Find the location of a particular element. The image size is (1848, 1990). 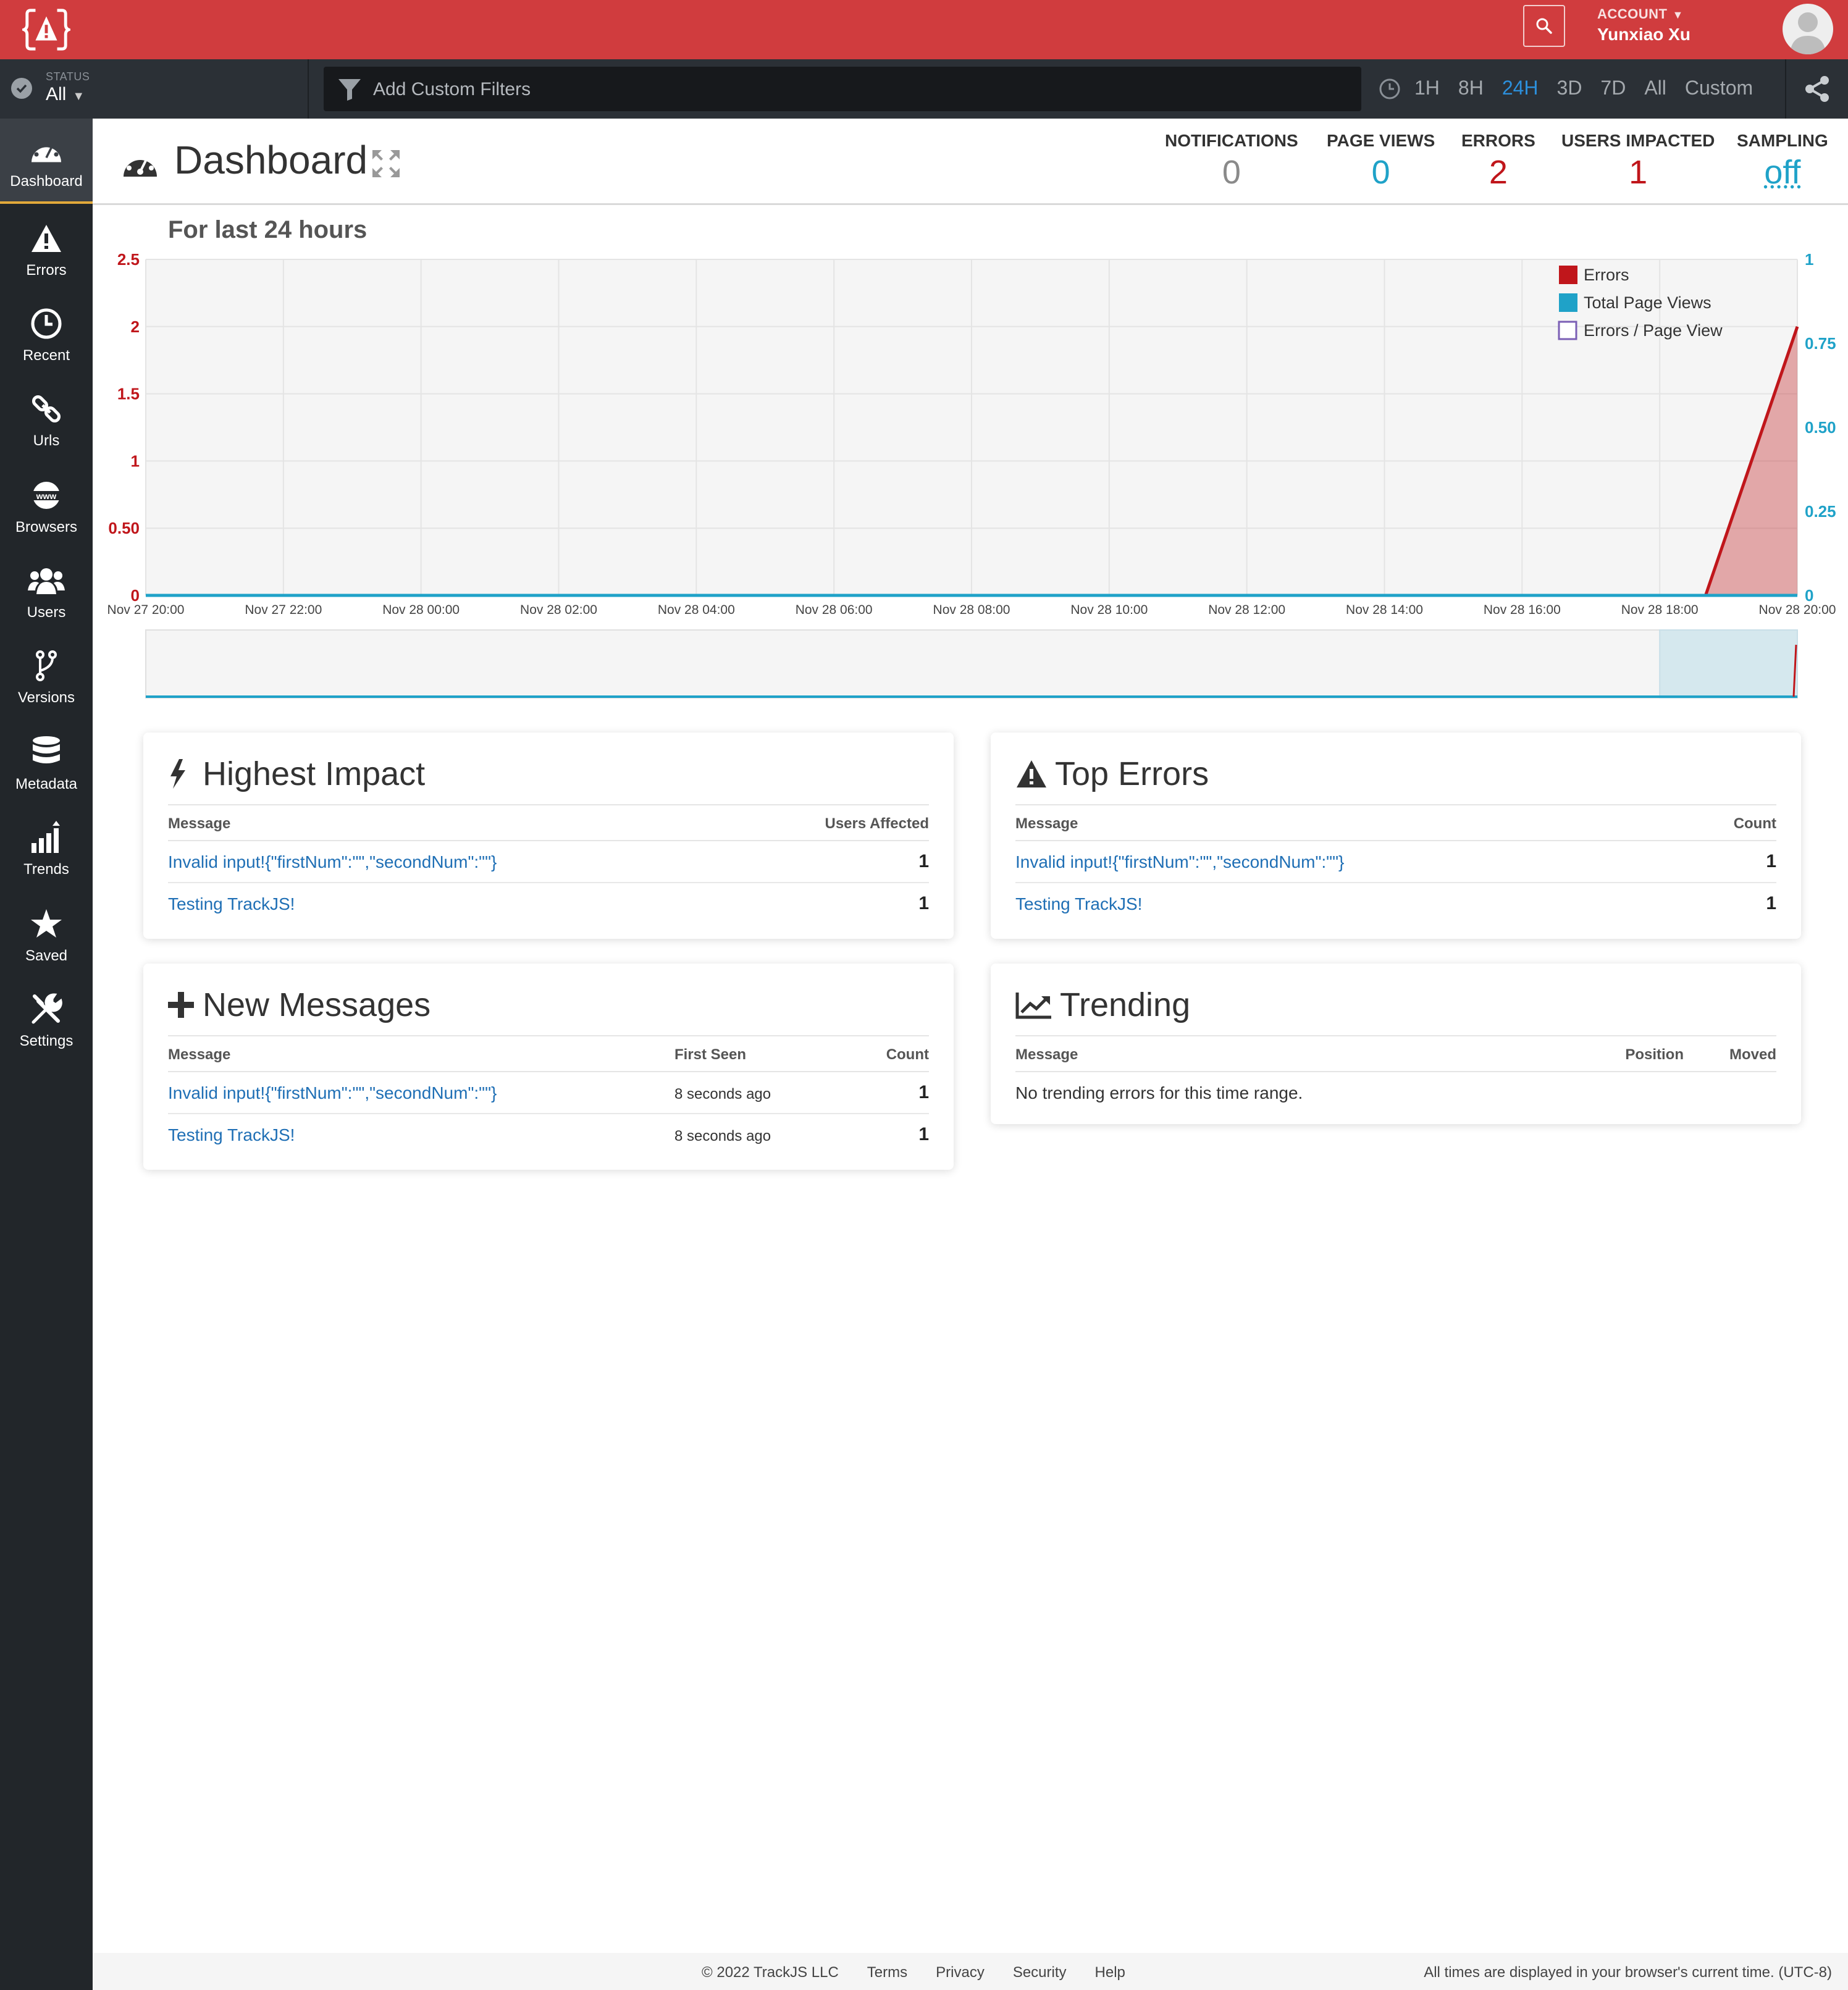

y-left-tick-label: 1.5 is located at coordinates (128, 394).